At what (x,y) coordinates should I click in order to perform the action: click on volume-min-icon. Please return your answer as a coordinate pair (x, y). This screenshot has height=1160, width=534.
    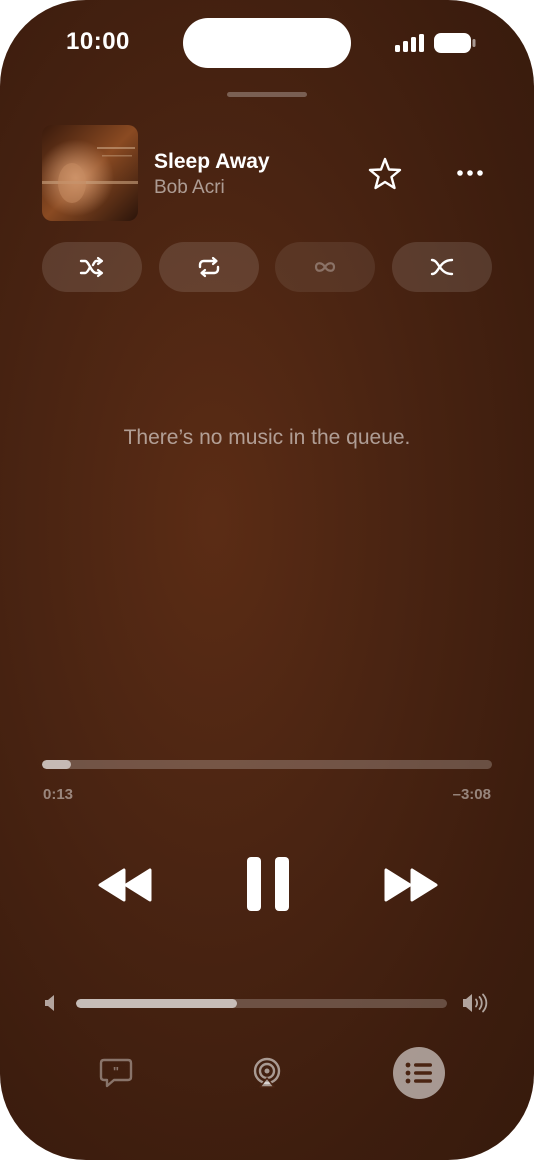
    Looking at the image, I should click on (49, 1003).